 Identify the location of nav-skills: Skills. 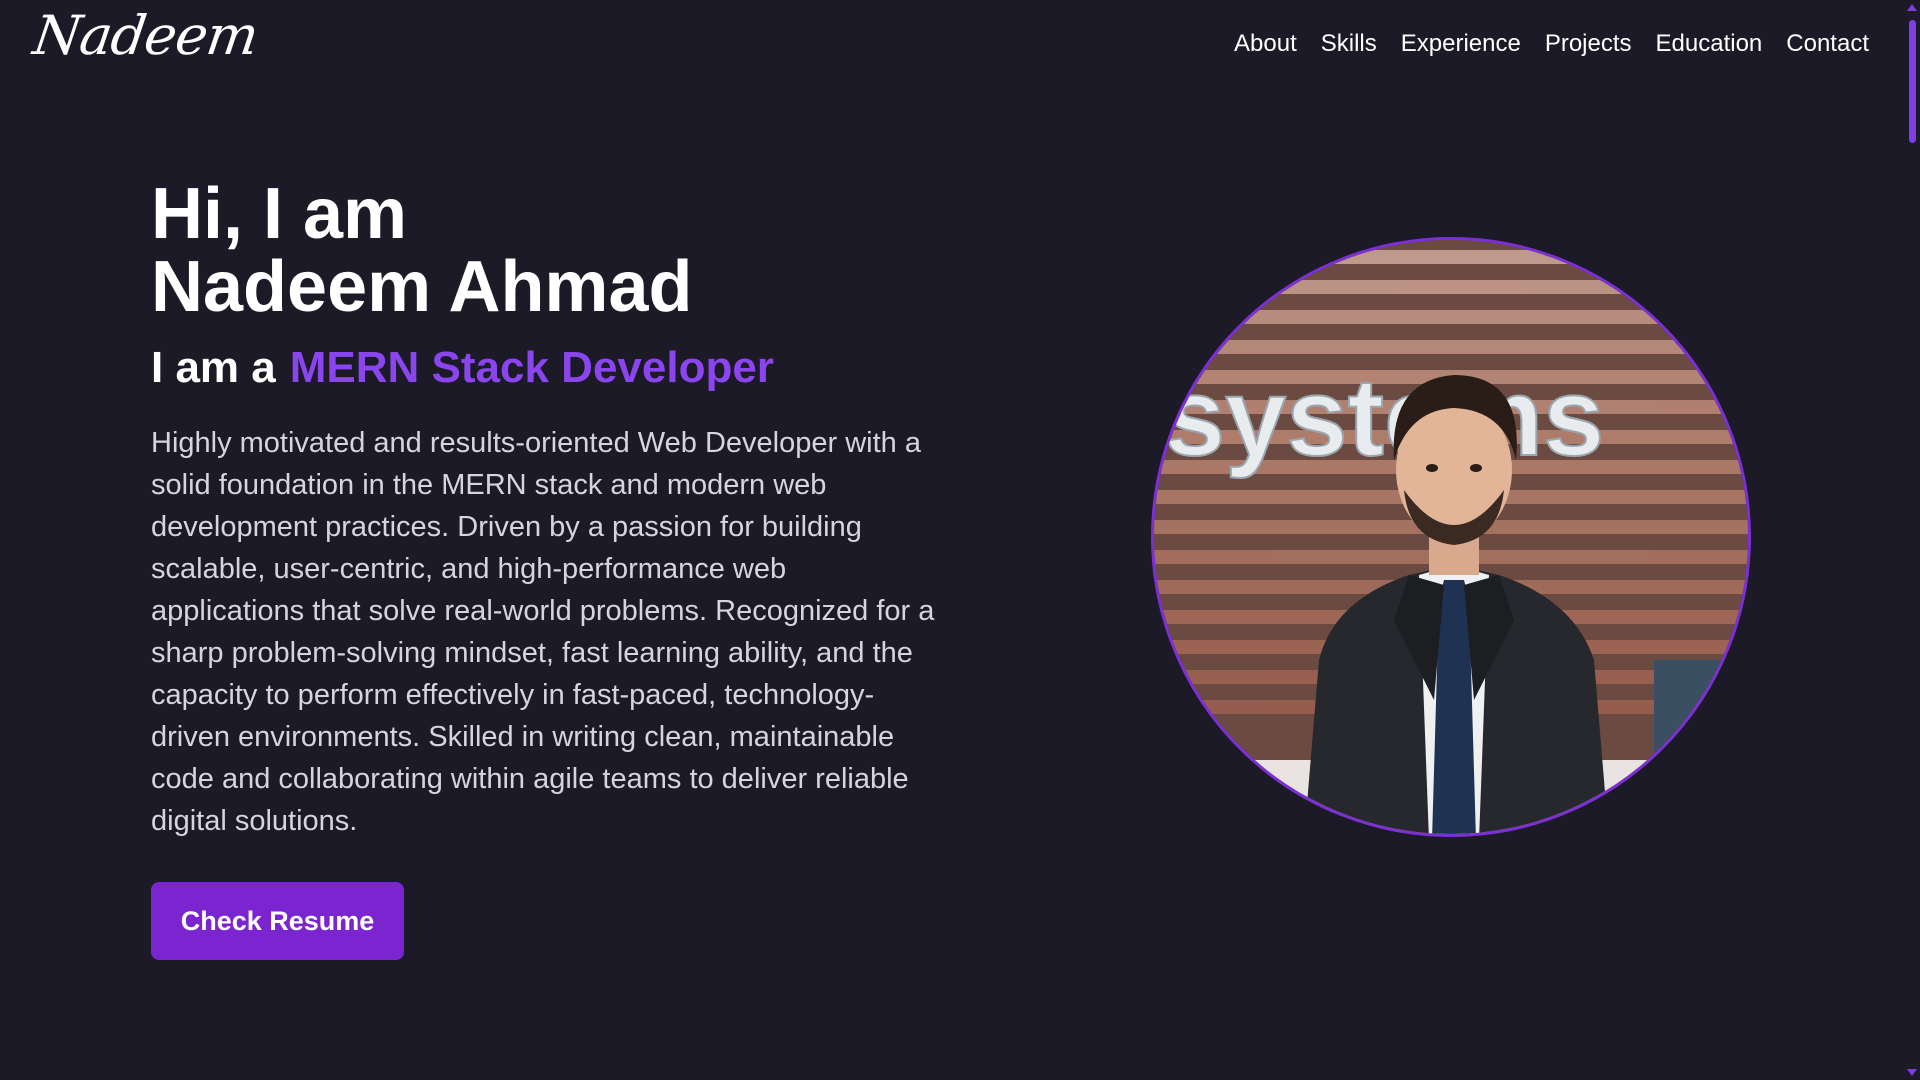
(1349, 44).